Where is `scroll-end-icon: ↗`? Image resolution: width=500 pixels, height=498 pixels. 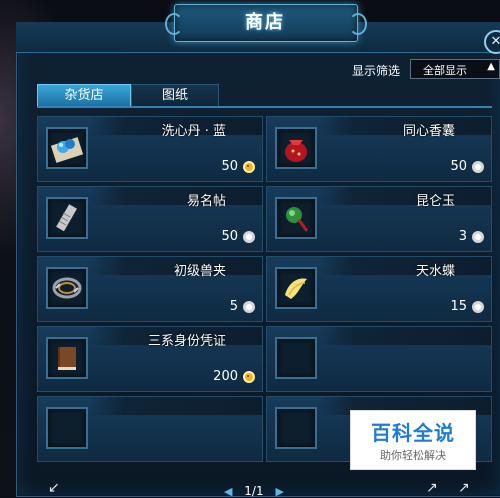 scroll-end-icon: ↗ is located at coordinates (469, 488).